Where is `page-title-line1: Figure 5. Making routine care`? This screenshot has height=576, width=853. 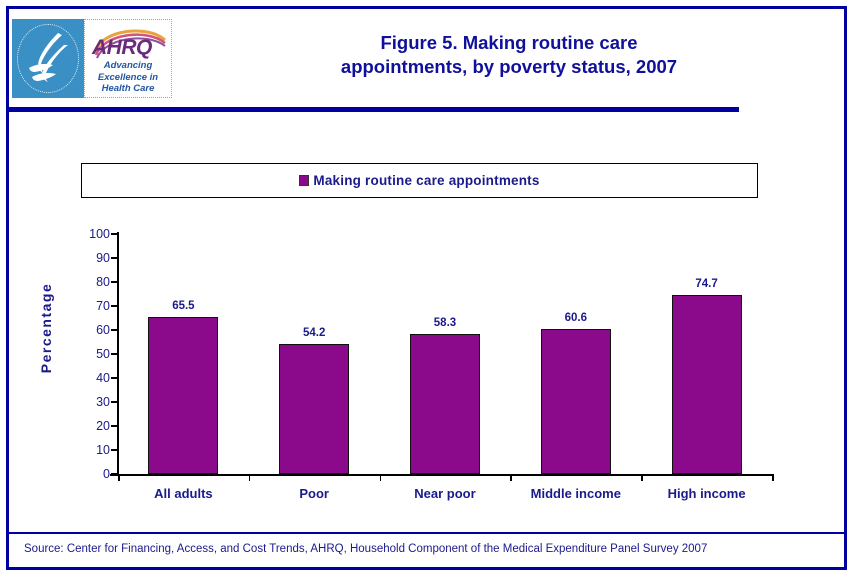 page-title-line1: Figure 5. Making routine care is located at coordinates (509, 42).